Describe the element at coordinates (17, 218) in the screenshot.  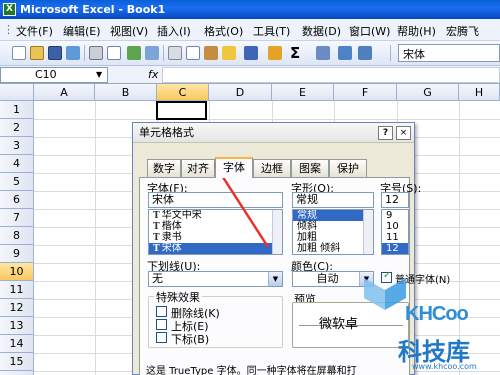
I see `row-header: 7` at that location.